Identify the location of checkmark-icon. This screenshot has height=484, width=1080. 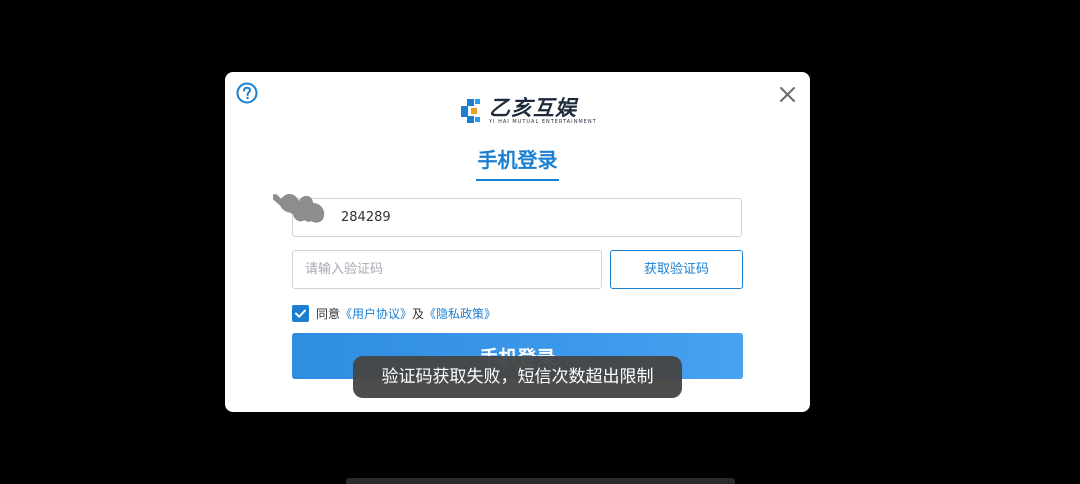
(300, 313).